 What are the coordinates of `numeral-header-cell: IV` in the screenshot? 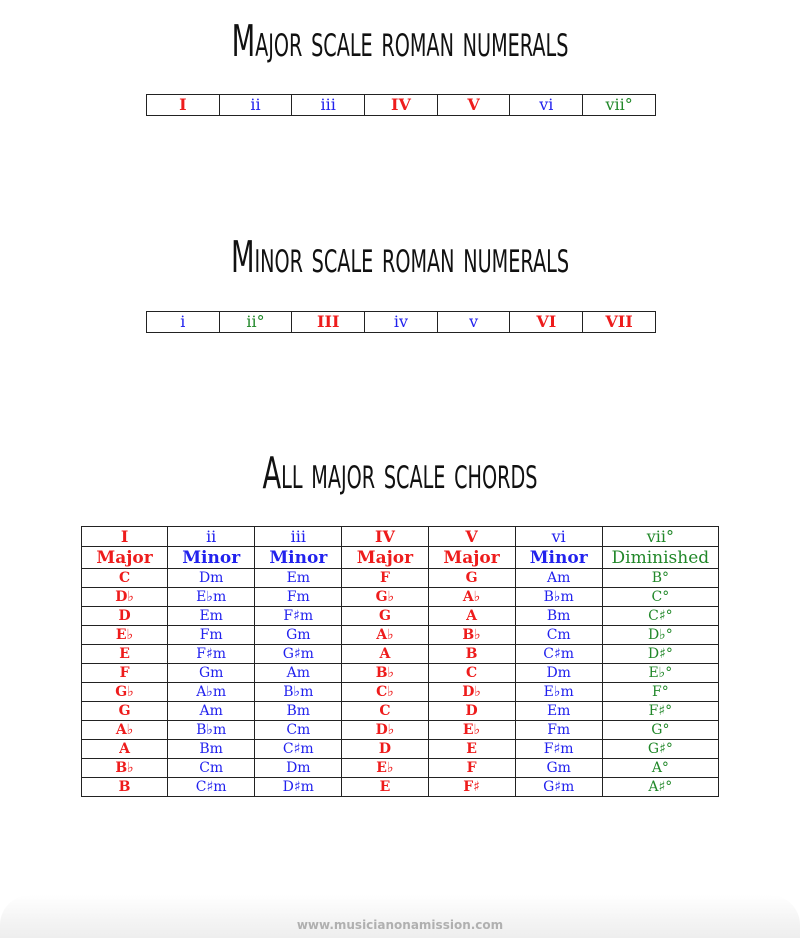 It's located at (385, 536).